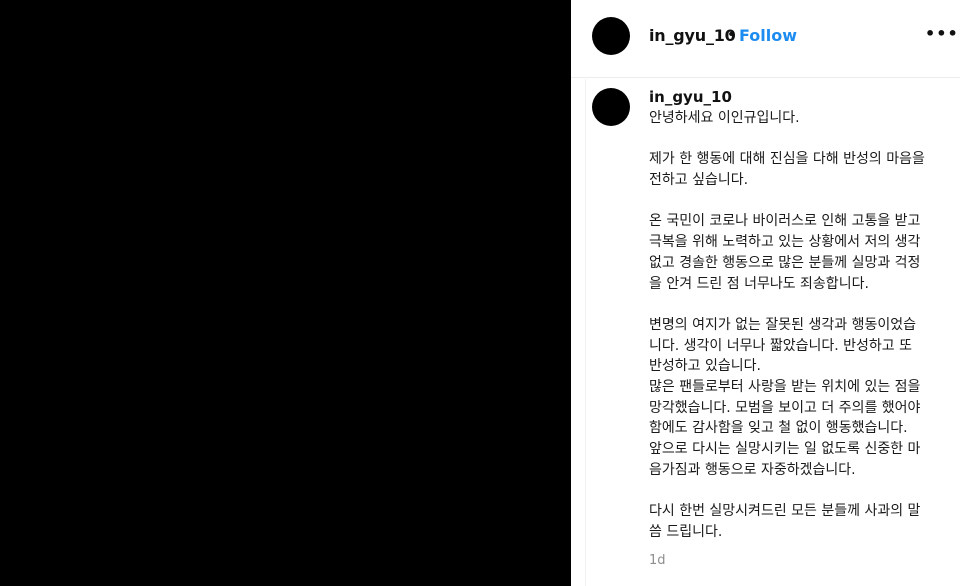 The image size is (960, 586). Describe the element at coordinates (752, 469) in the screenshot. I see `caption-line: 음가짐과 행동으로 자중하겠습니다.` at that location.